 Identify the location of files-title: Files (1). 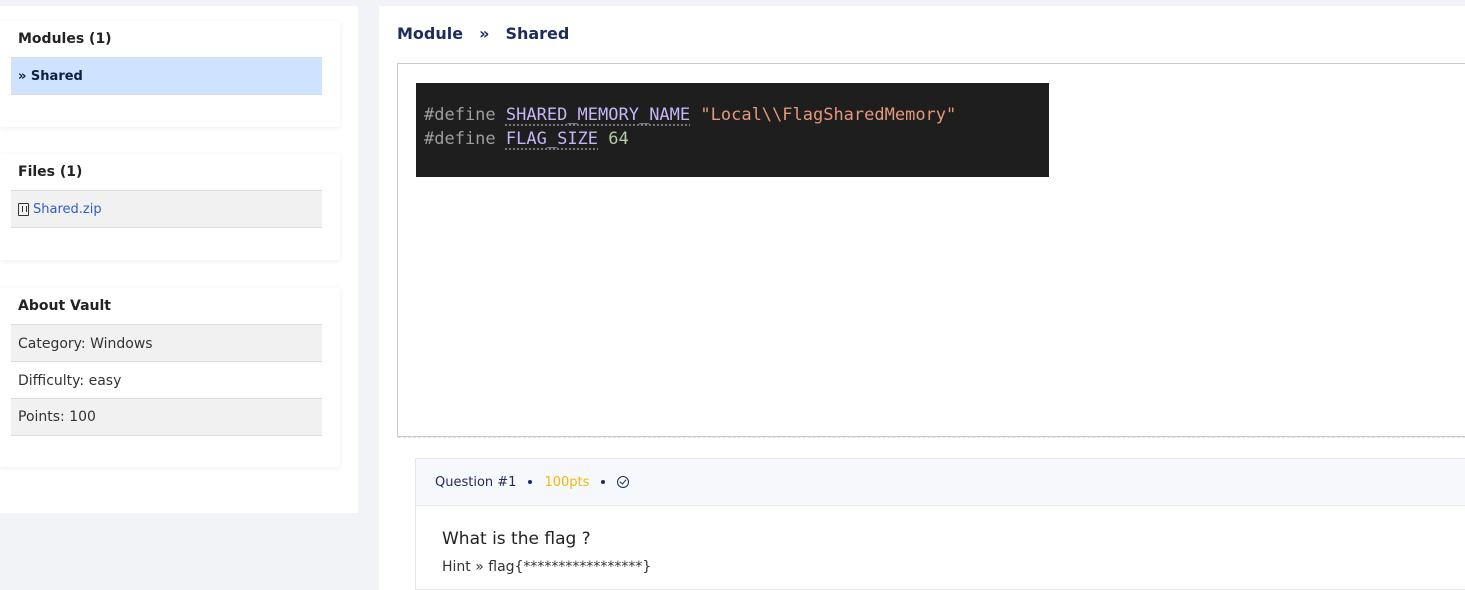
(50, 172).